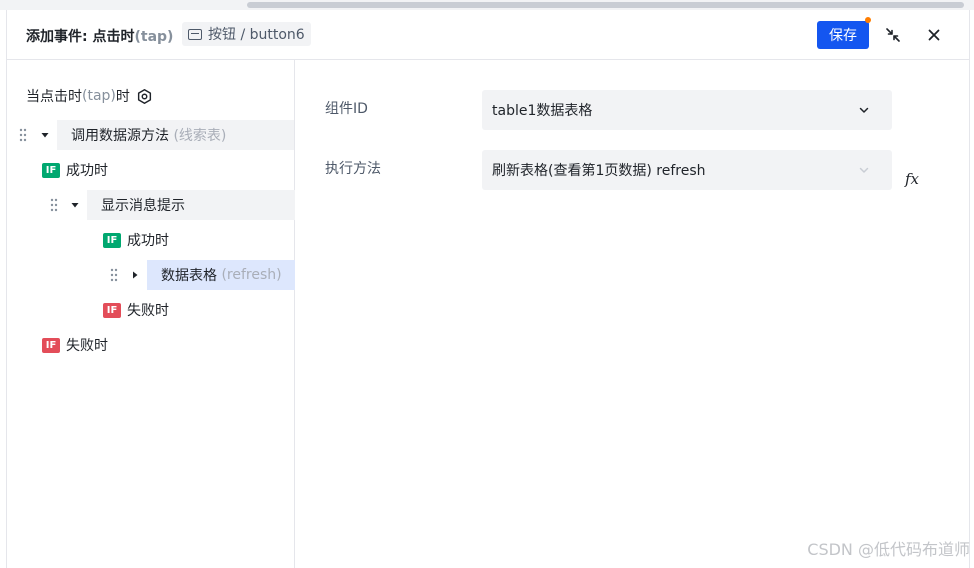  I want to click on dialog-header: 添加事件: 点击时(tap) 按钮 / button6 保存, so click(488, 35).